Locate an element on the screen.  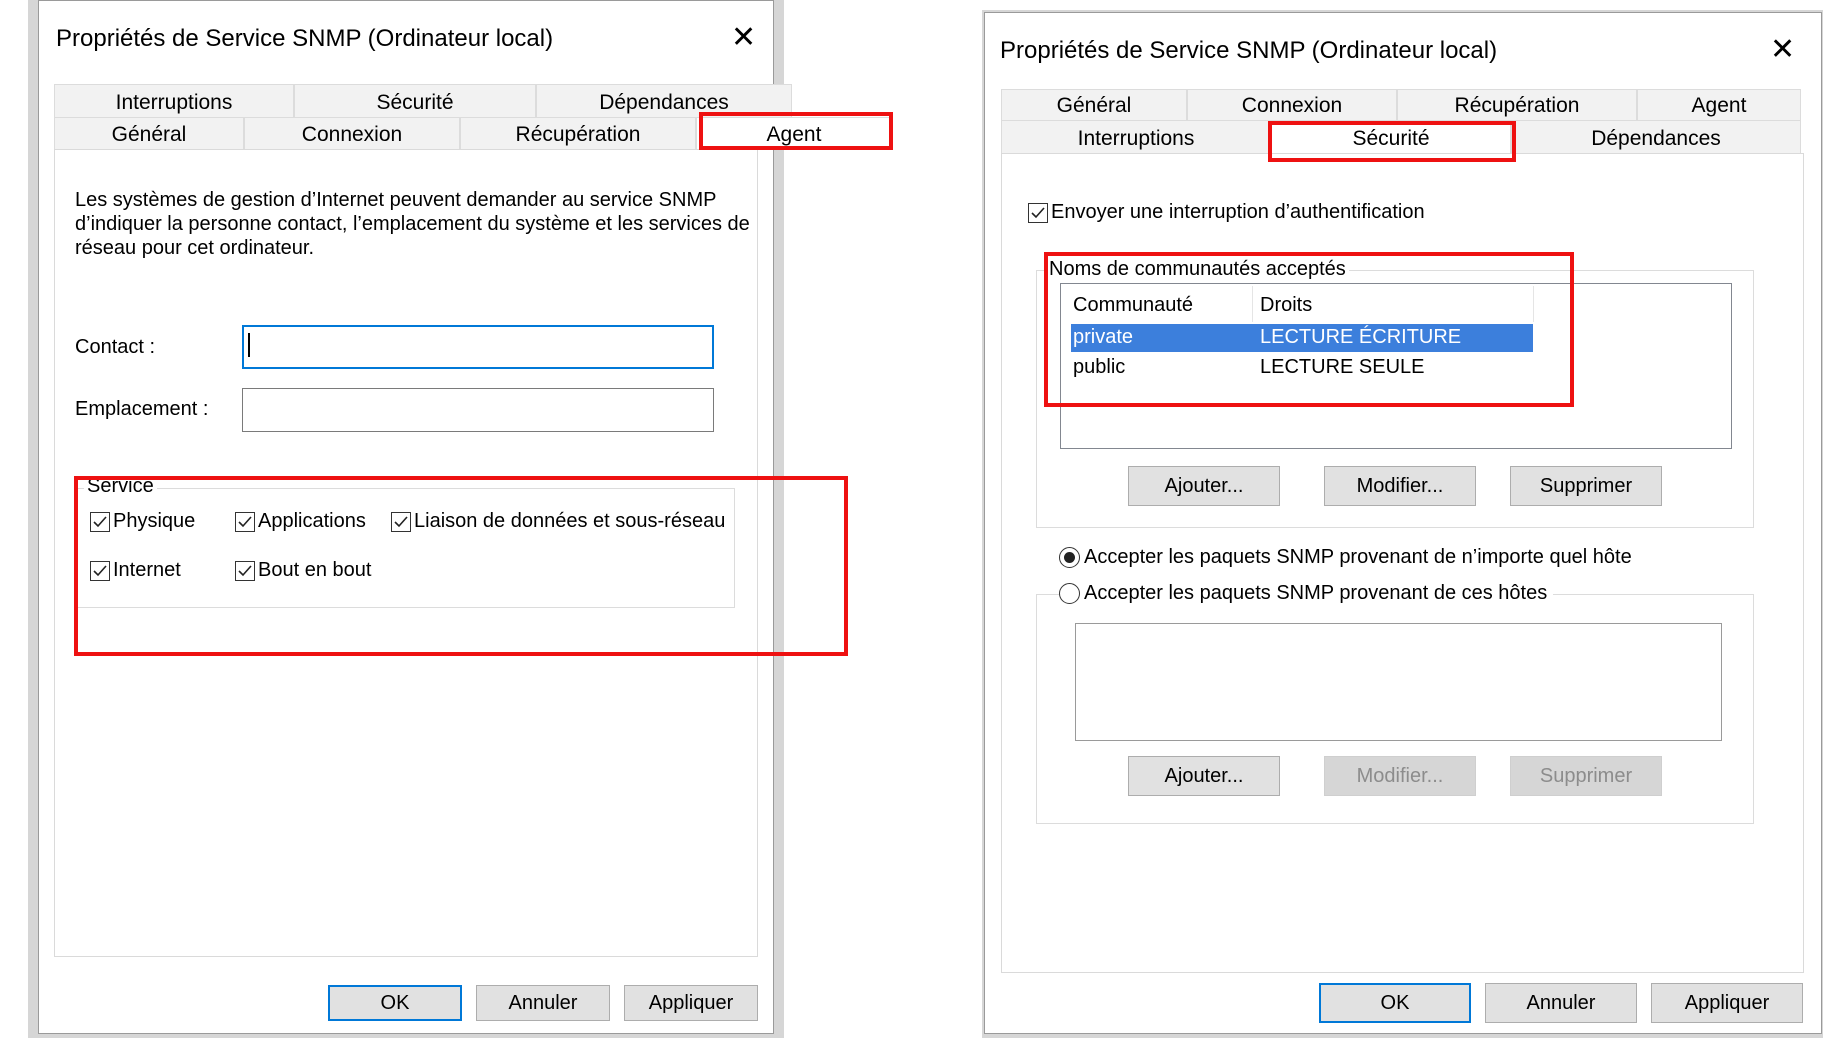
checkbox-applications: Applications is located at coordinates (300, 521).